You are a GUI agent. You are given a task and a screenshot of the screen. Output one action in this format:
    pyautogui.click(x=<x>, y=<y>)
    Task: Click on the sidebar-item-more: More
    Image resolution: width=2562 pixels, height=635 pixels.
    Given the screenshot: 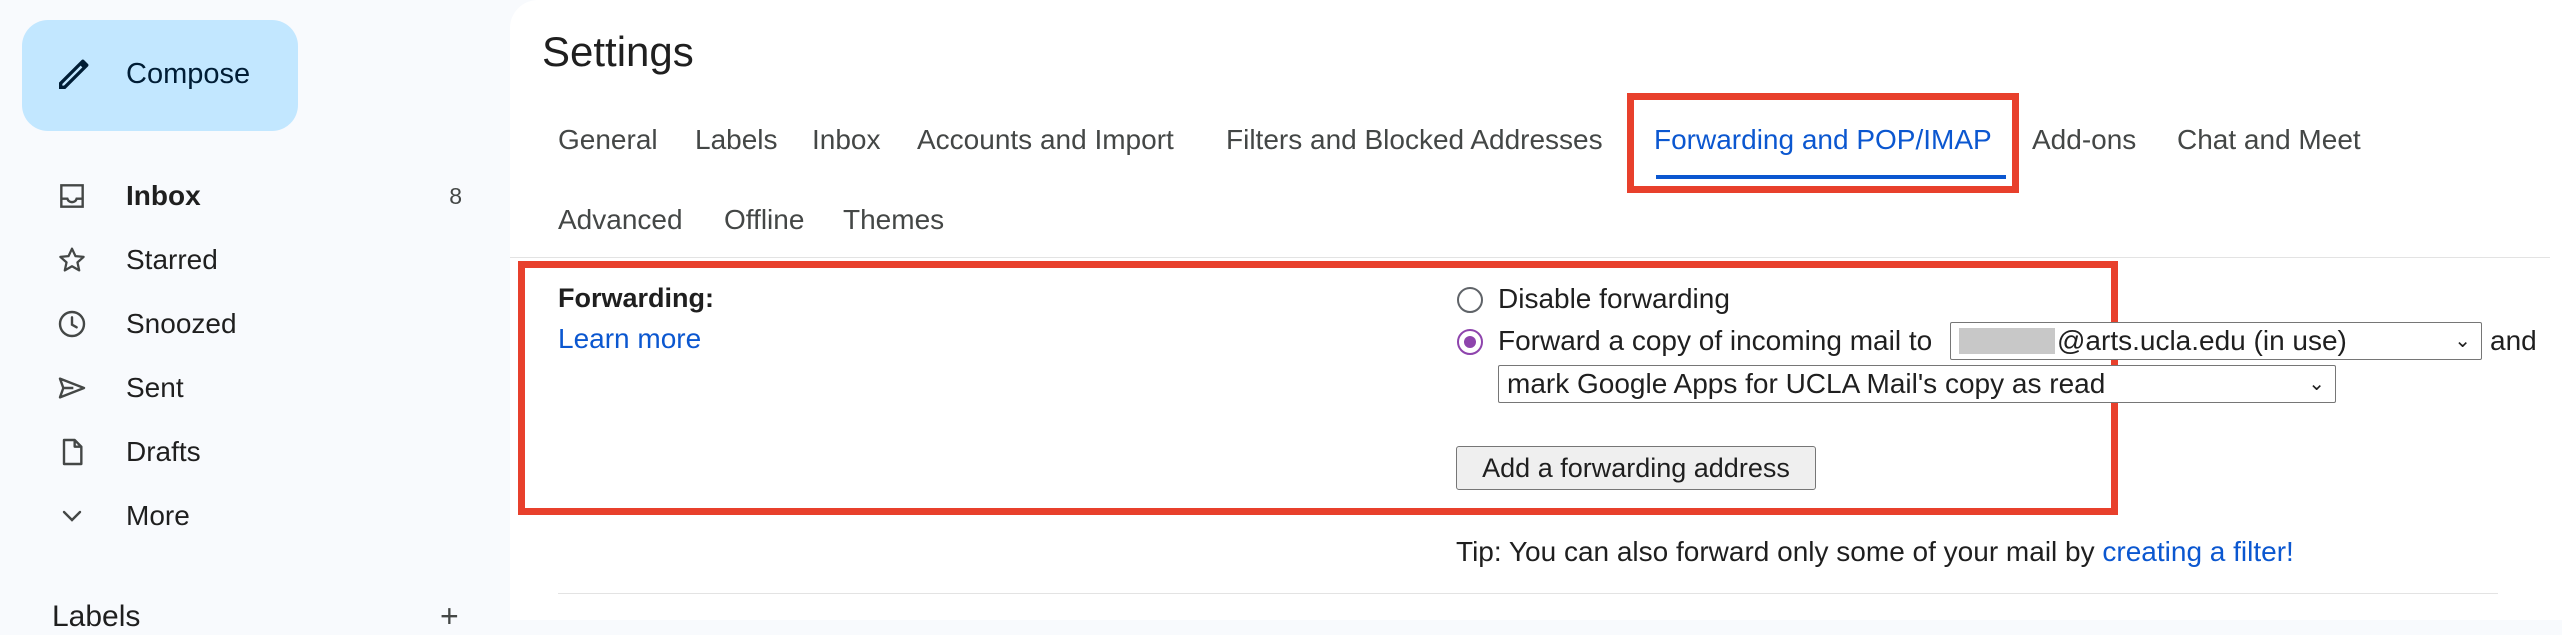 What is the action you would take?
    pyautogui.click(x=245, y=515)
    